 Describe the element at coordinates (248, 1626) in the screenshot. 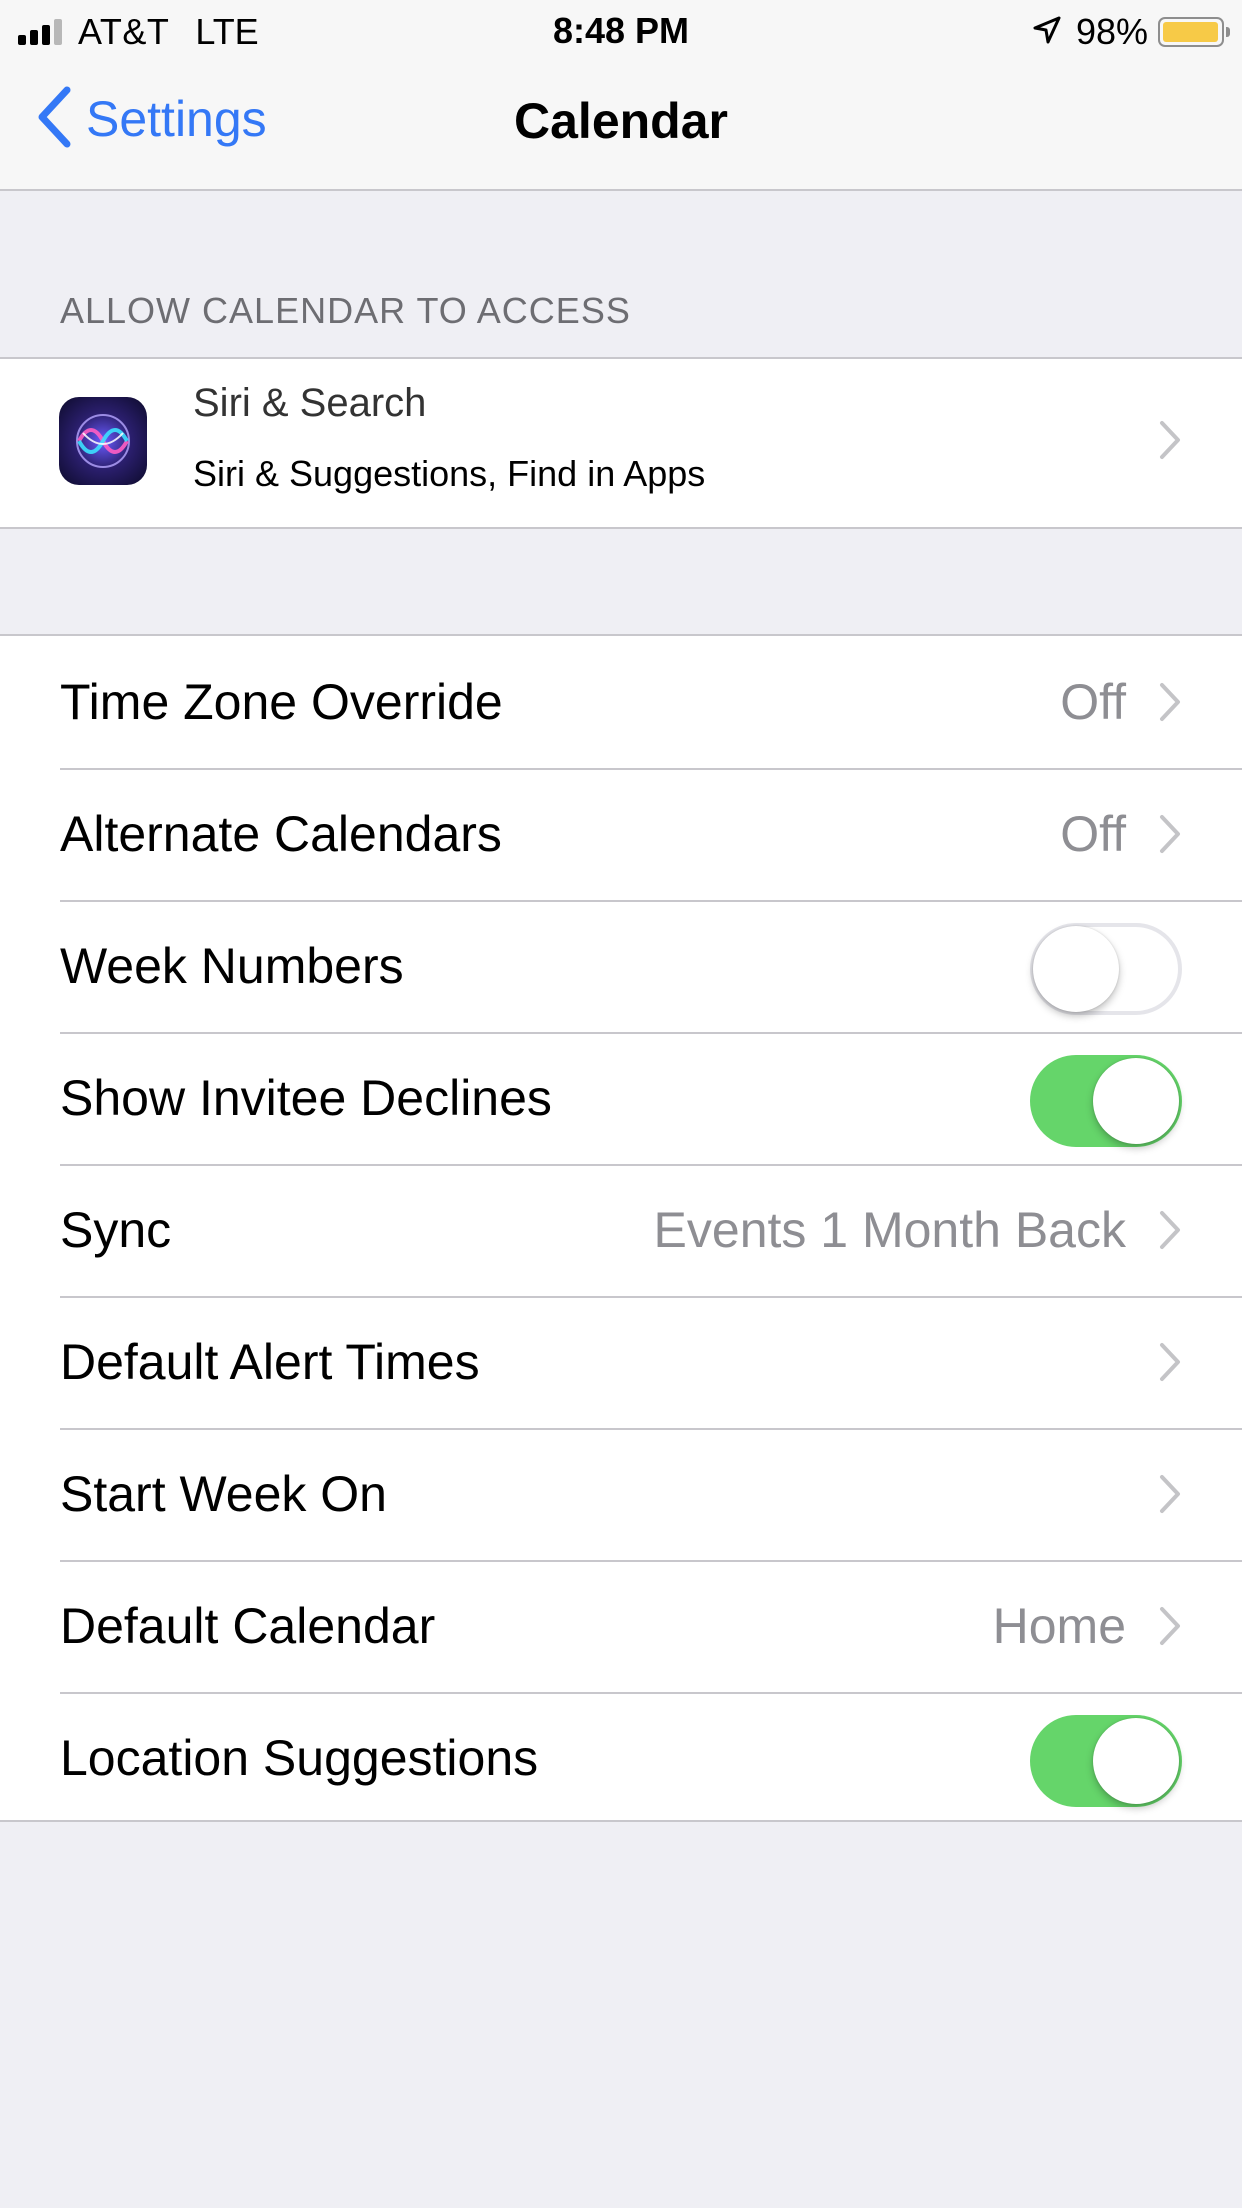

I see `row-label: Default Calendar` at that location.